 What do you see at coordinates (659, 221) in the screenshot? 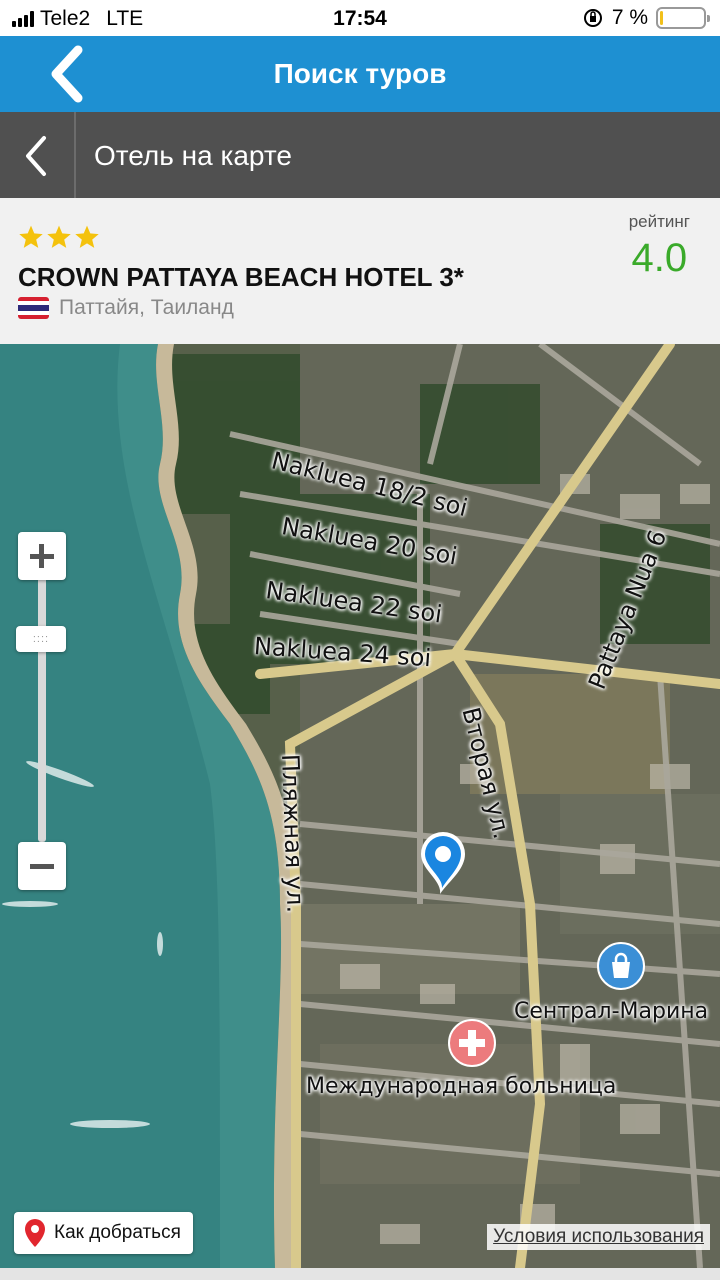
I see `rating-label: рейтинг` at bounding box center [659, 221].